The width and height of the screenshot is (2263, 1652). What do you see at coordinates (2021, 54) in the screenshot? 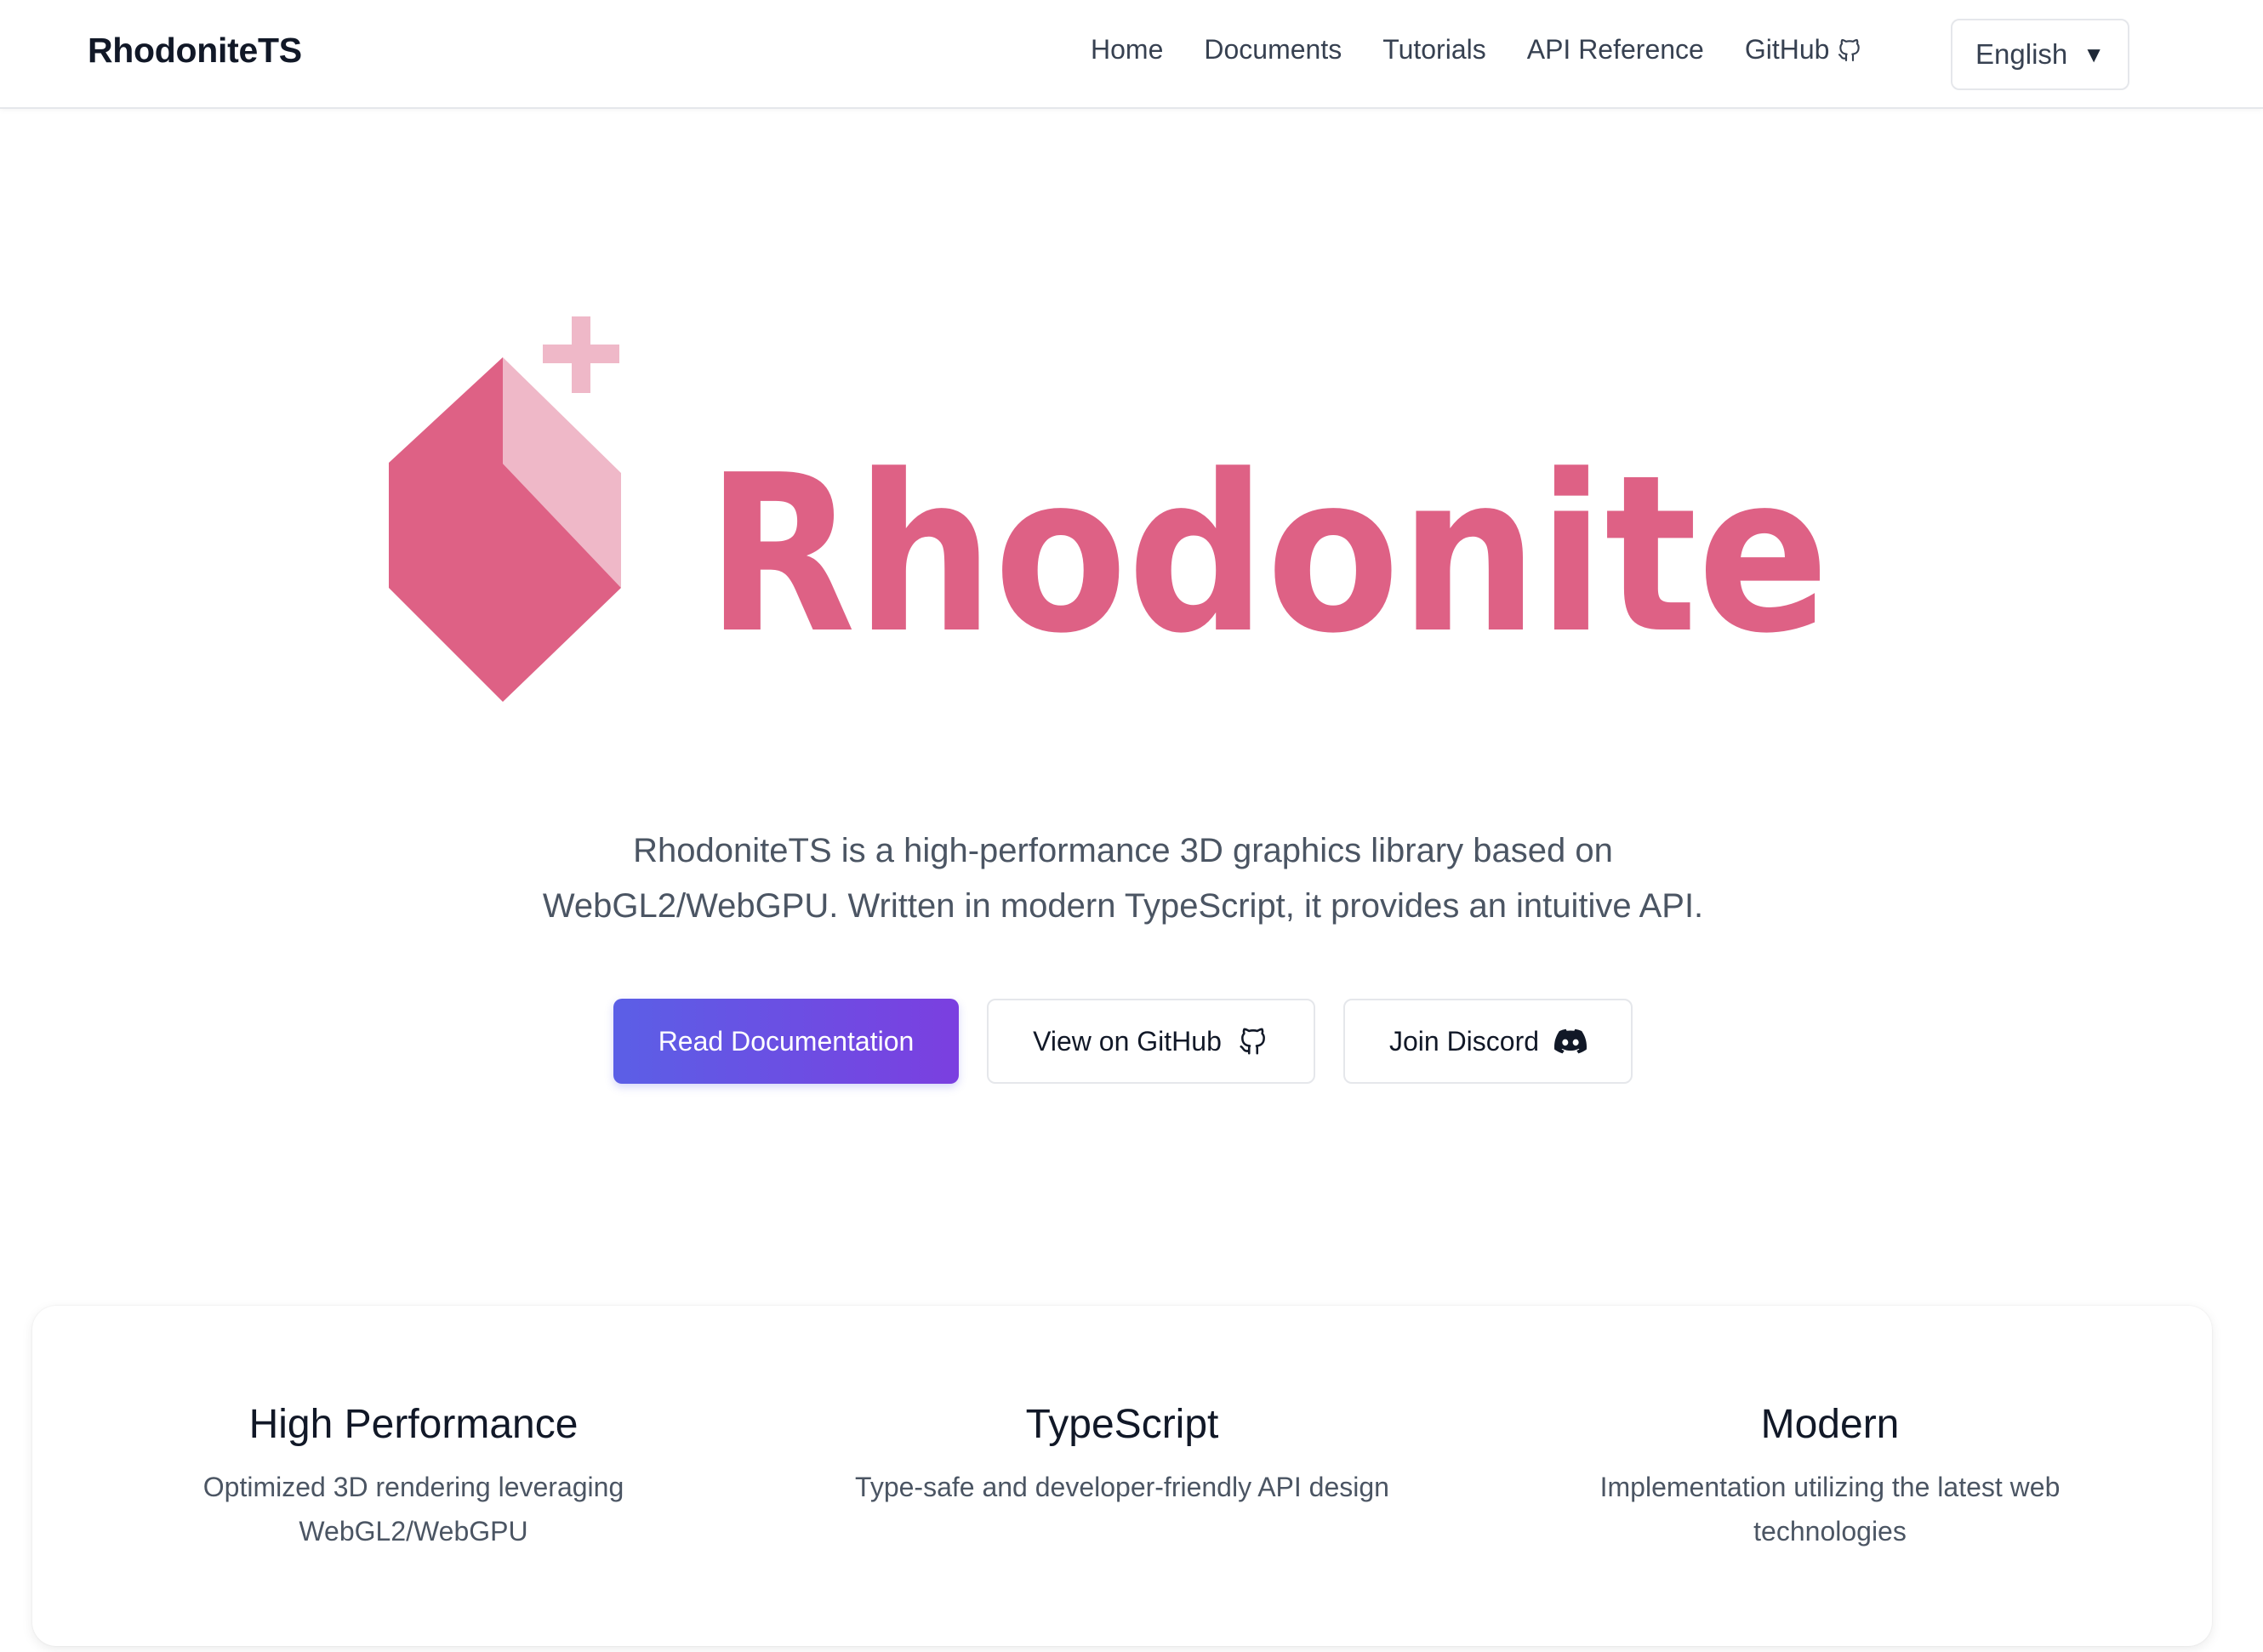
I see `language-select-value: English` at bounding box center [2021, 54].